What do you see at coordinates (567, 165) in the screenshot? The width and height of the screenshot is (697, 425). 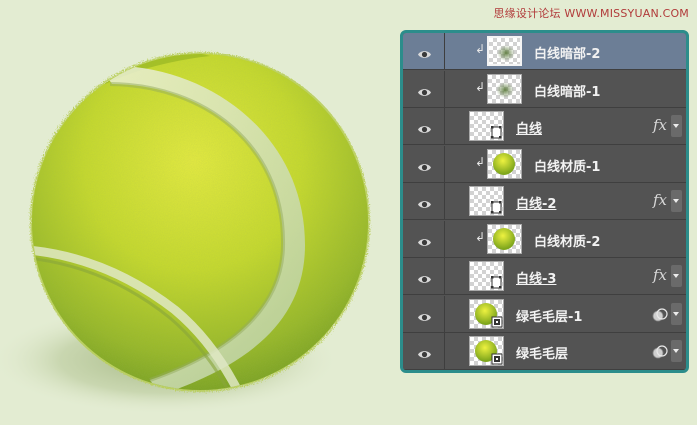 I see `layer-name: 白线材质-1` at bounding box center [567, 165].